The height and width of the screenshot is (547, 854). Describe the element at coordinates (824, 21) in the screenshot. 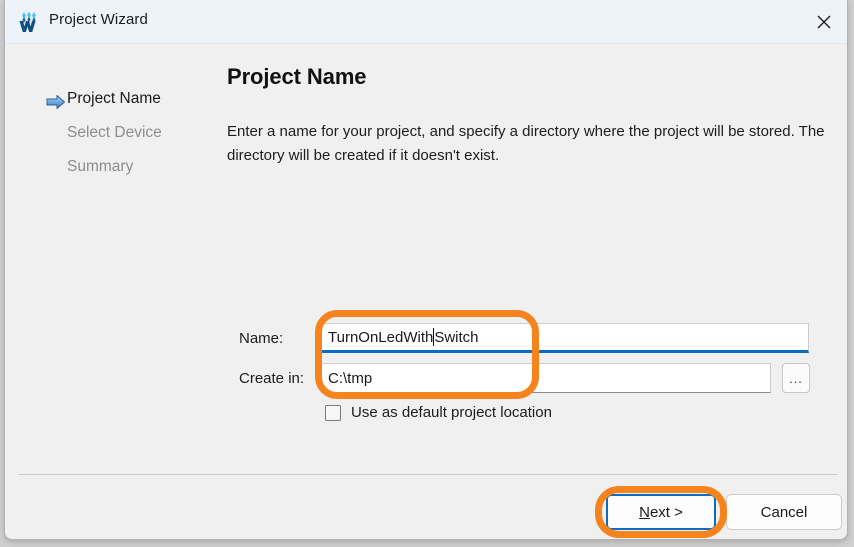

I see `close-icon` at that location.